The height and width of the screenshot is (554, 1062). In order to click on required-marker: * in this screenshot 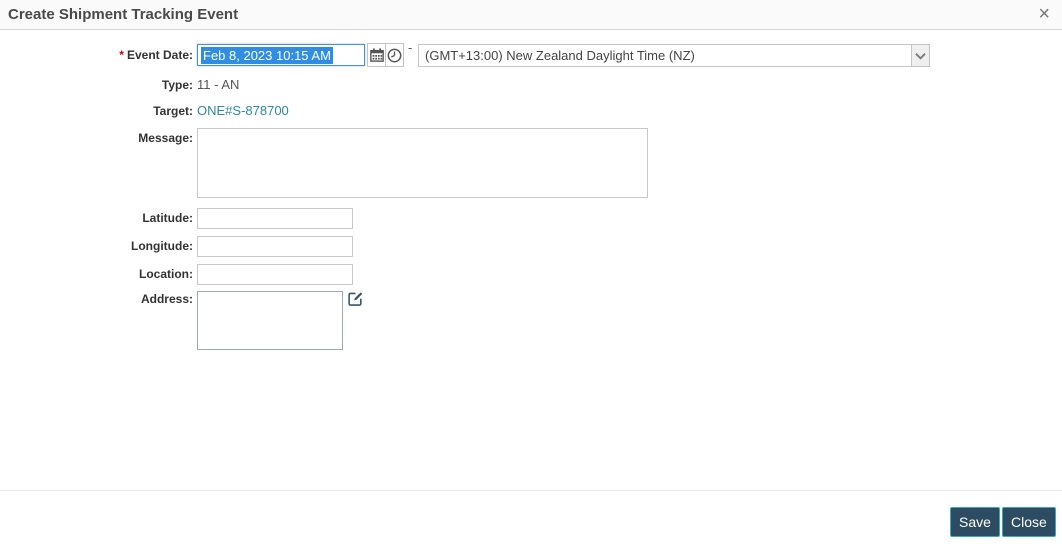, I will do `click(121, 55)`.